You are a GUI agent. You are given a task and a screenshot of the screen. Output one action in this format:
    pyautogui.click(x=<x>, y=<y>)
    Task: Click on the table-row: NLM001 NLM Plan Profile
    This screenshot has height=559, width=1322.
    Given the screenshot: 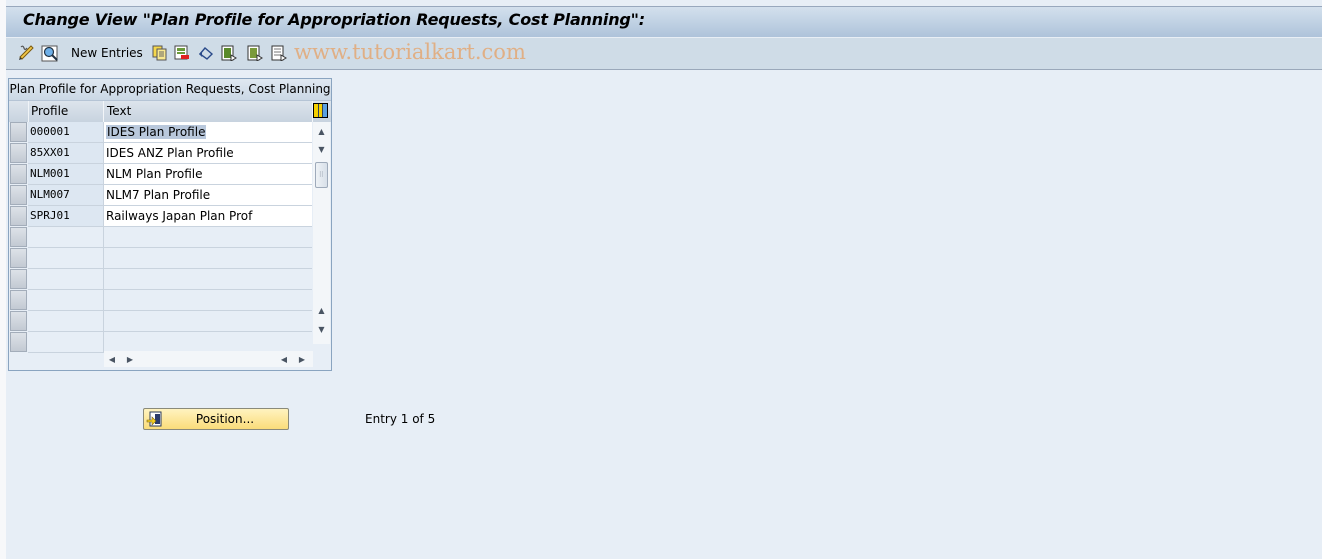 What is the action you would take?
    pyautogui.click(x=160, y=174)
    